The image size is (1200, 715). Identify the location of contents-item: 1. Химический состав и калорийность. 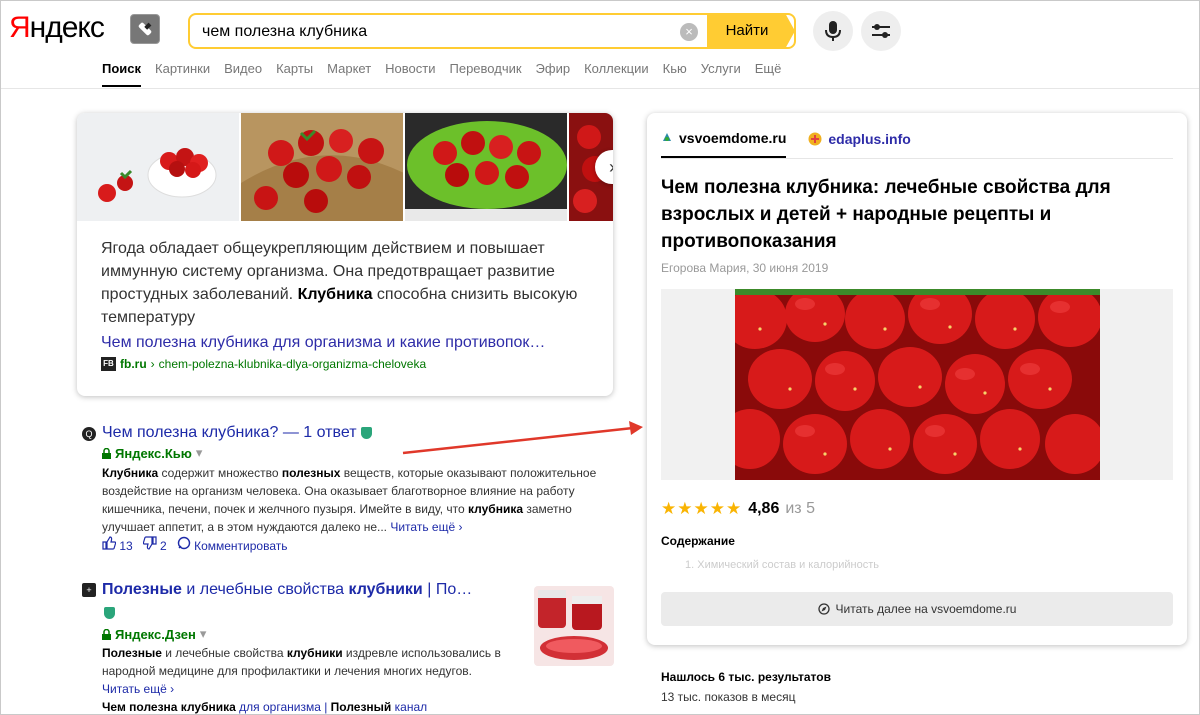
(782, 565).